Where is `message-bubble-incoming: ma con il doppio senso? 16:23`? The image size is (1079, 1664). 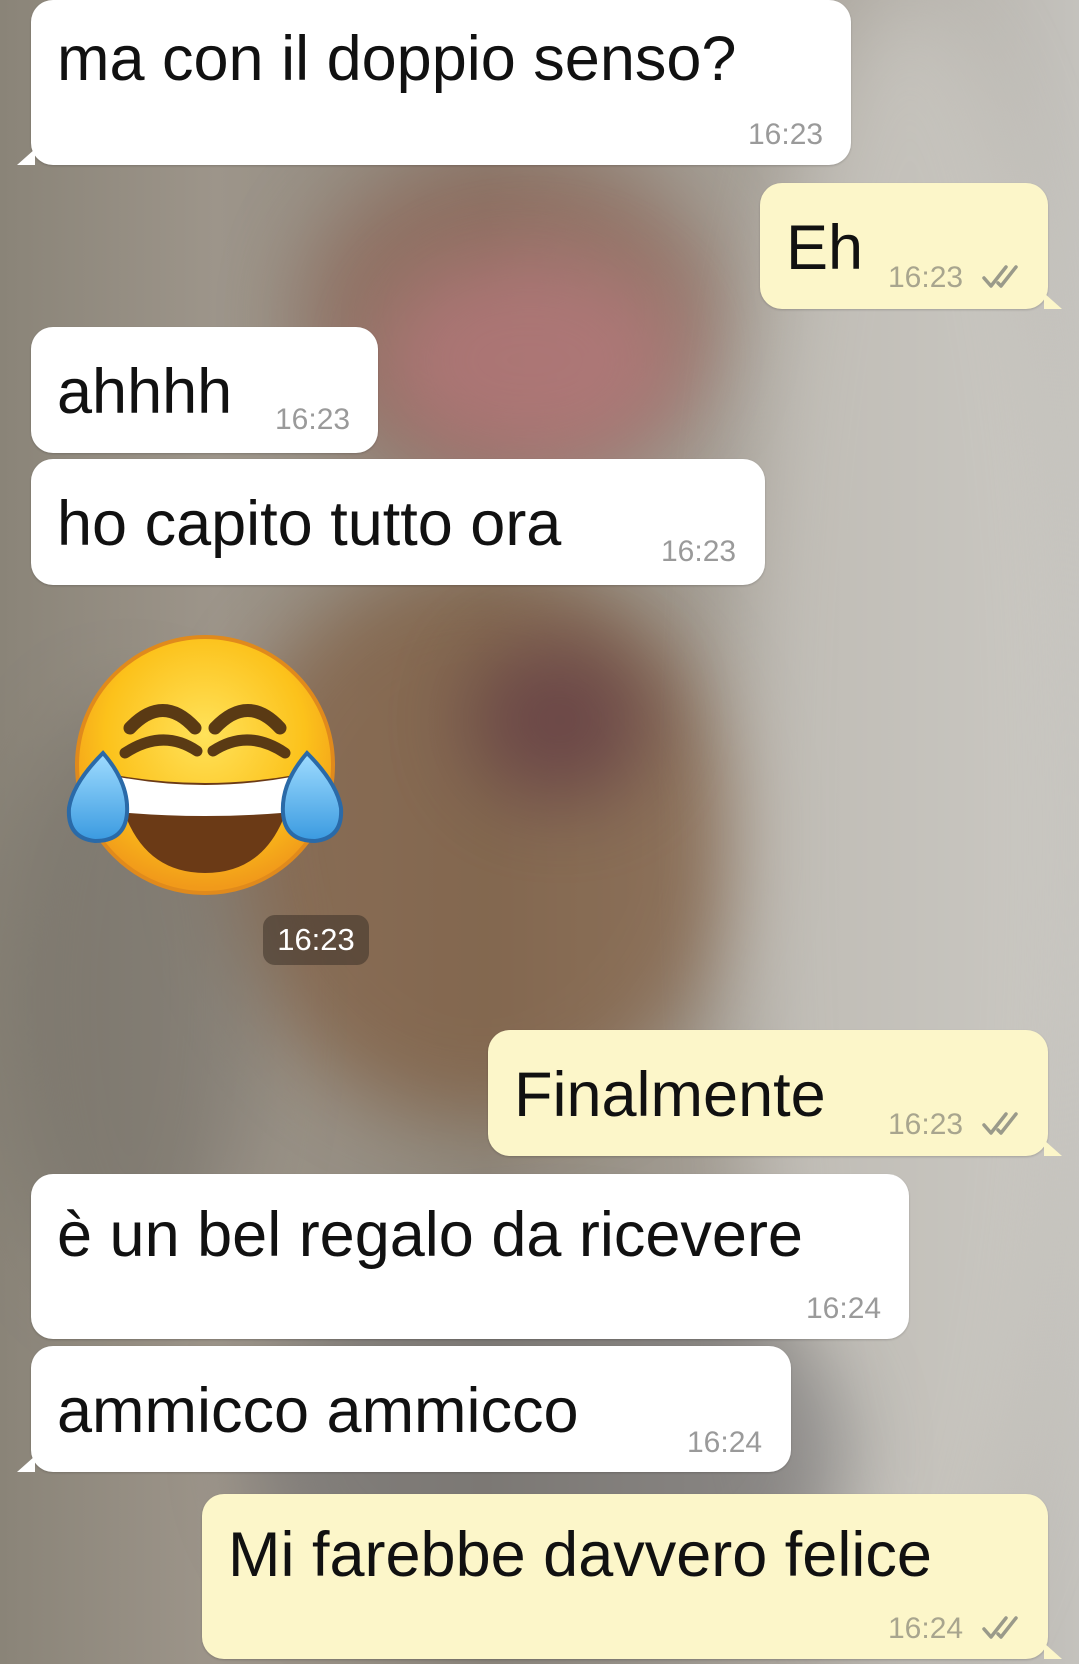
message-bubble-incoming: ma con il doppio senso? 16:23 is located at coordinates (434, 82).